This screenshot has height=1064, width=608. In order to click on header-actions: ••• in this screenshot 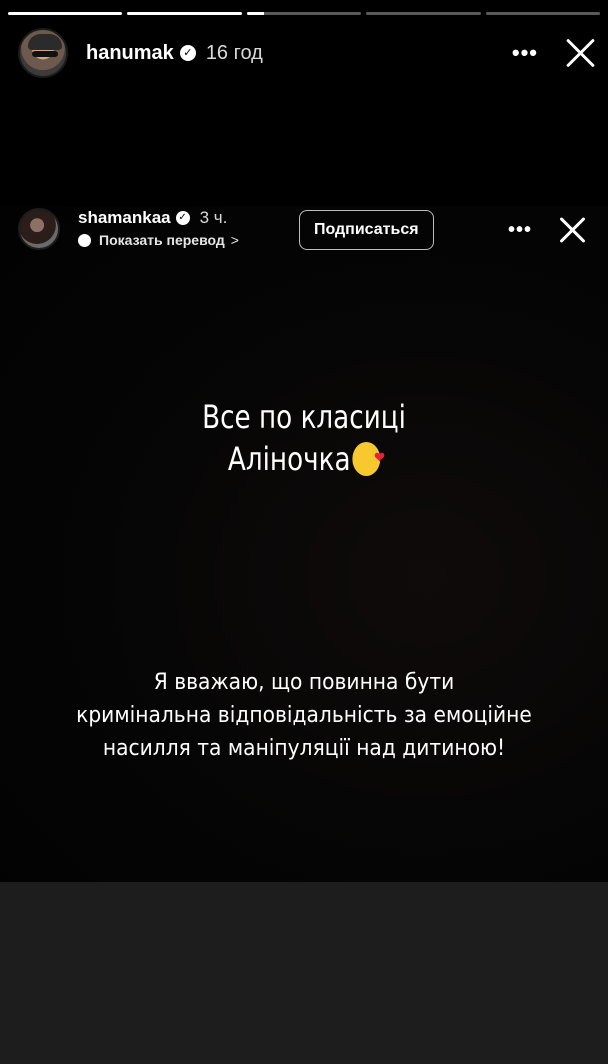, I will do `click(554, 53)`.